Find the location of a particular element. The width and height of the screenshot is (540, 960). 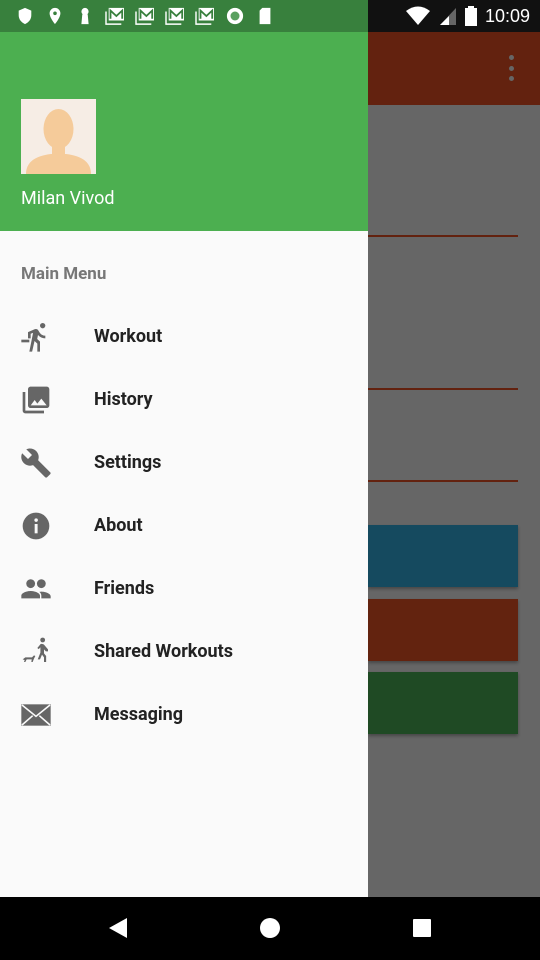

section-title: Main Menu is located at coordinates (64, 274).